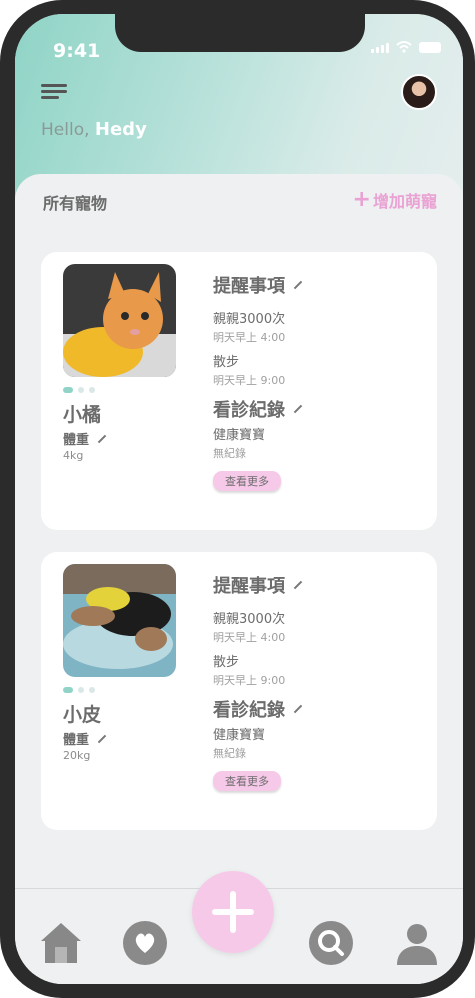 The image size is (475, 998). I want to click on tab-bar, so click(239, 927).